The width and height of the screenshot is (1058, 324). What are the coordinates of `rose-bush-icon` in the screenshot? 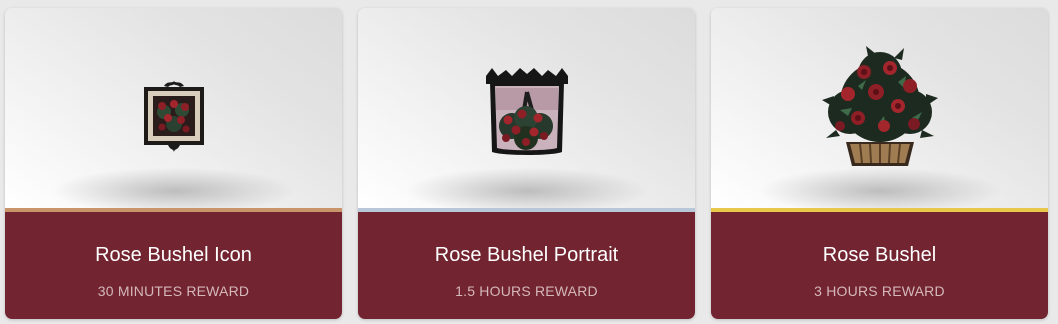 It's located at (879, 106).